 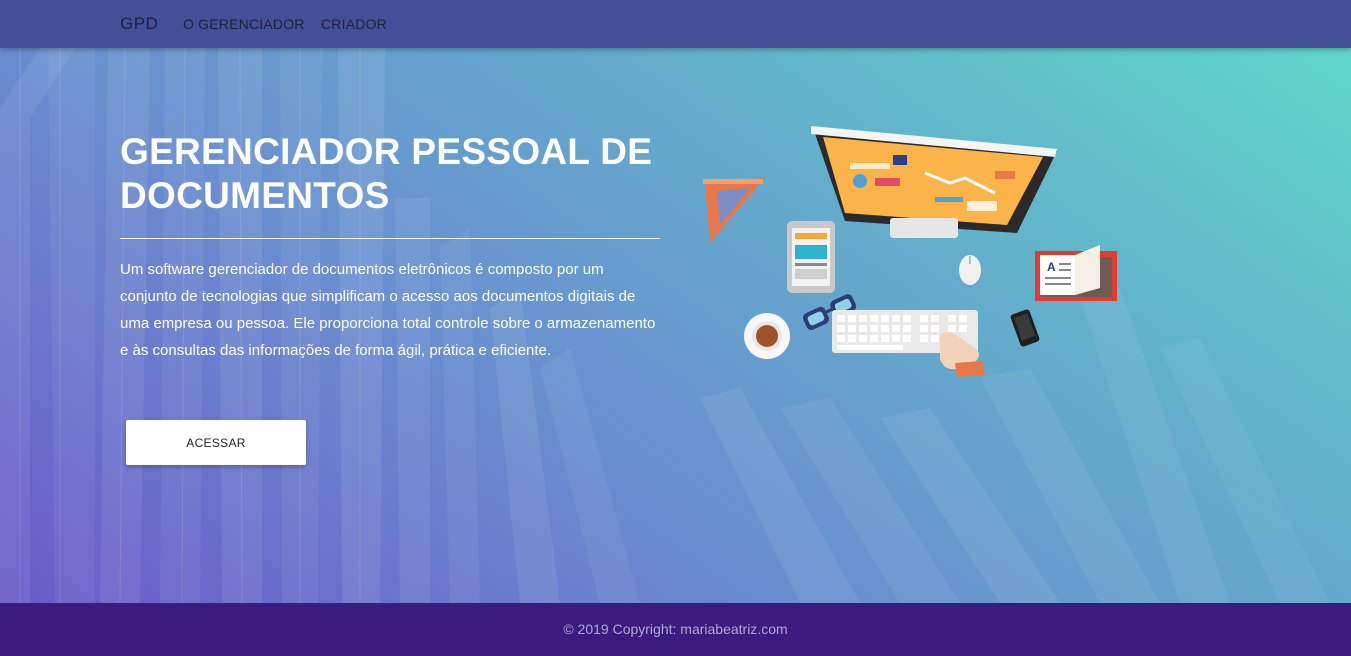 What do you see at coordinates (244, 24) in the screenshot?
I see `nav-link-gerenciador: O GERENCIADOR` at bounding box center [244, 24].